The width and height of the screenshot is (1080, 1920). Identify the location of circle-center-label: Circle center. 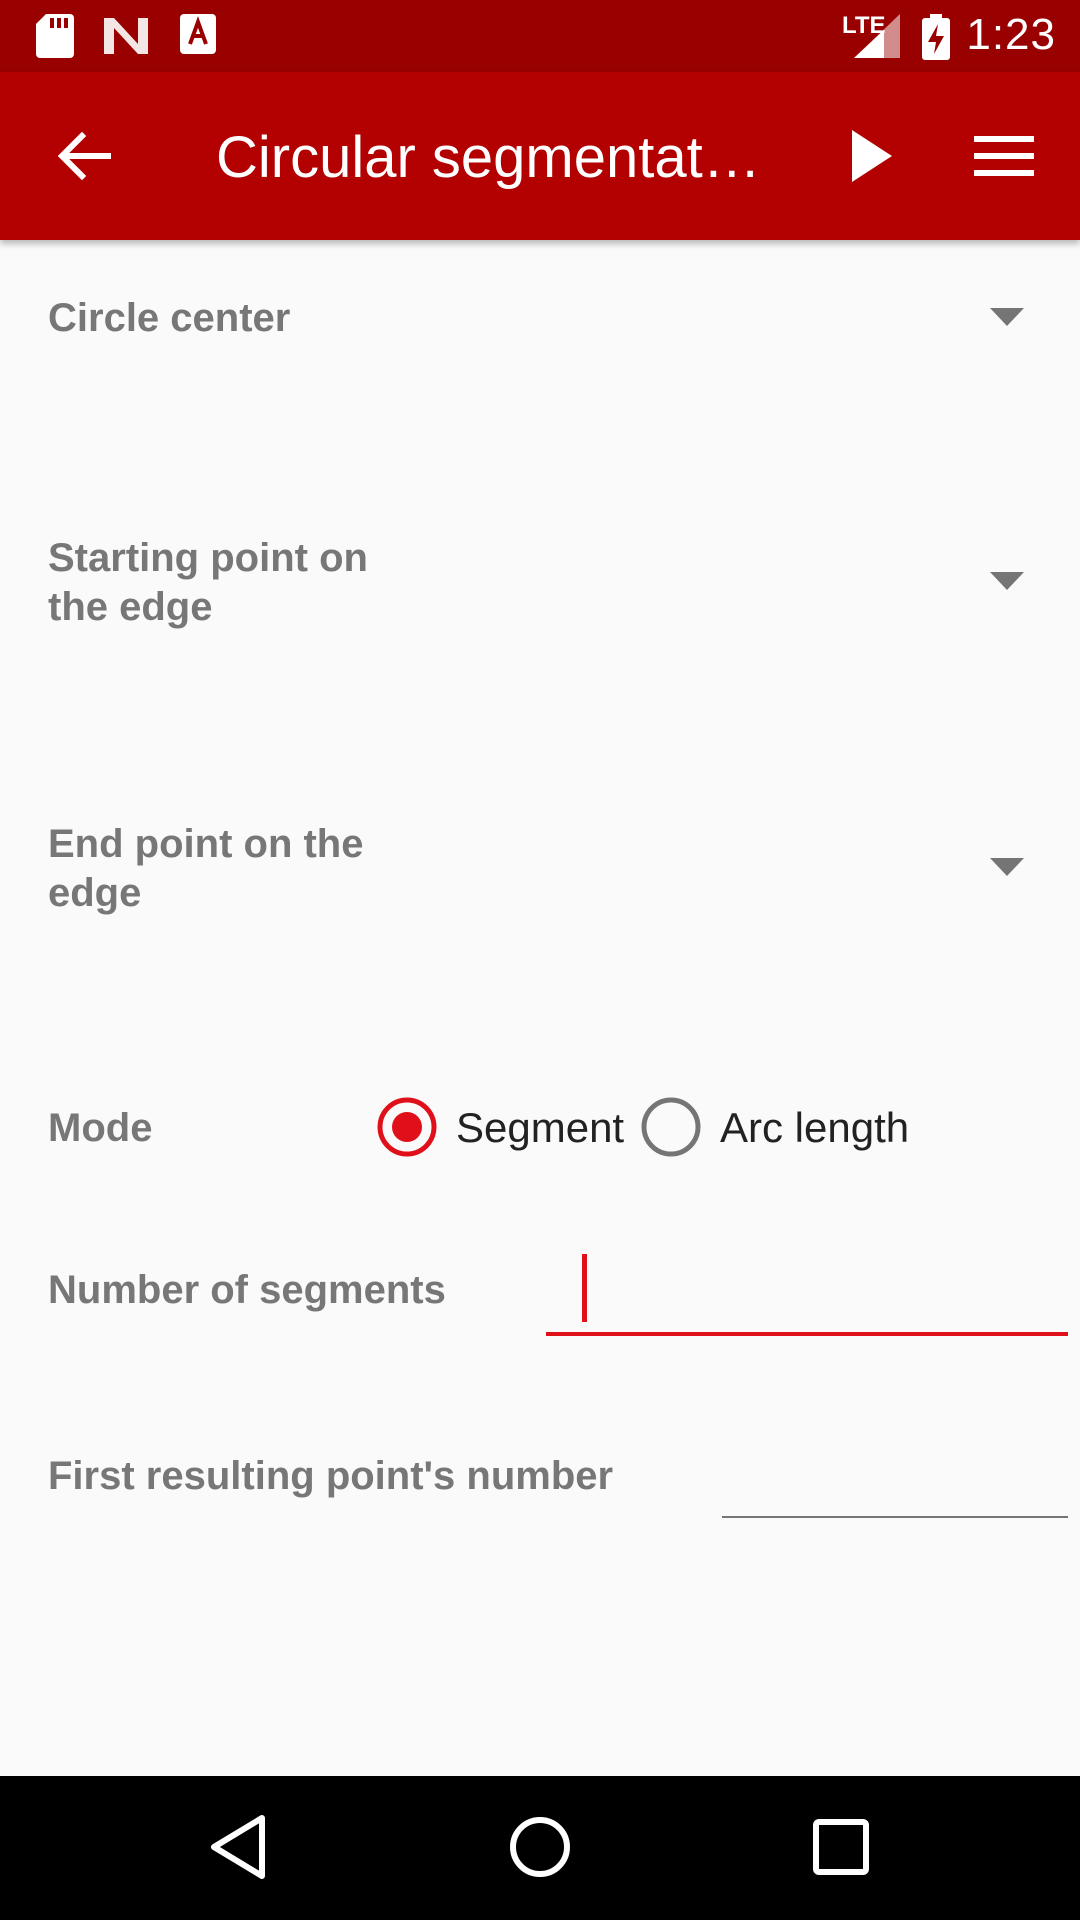
(169, 318).